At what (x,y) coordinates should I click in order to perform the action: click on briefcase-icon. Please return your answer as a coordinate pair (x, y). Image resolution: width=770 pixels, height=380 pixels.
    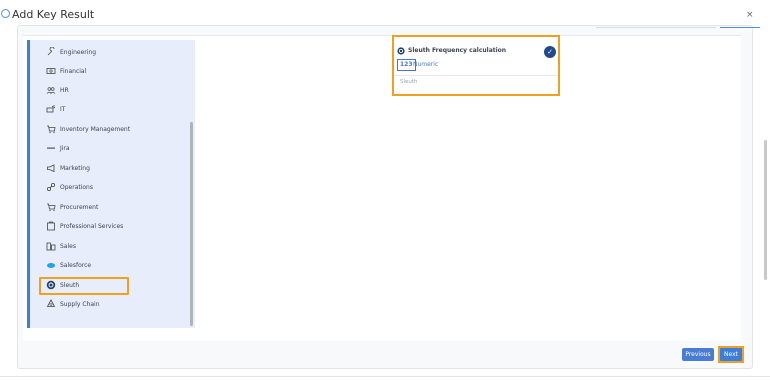
    Looking at the image, I should click on (51, 226).